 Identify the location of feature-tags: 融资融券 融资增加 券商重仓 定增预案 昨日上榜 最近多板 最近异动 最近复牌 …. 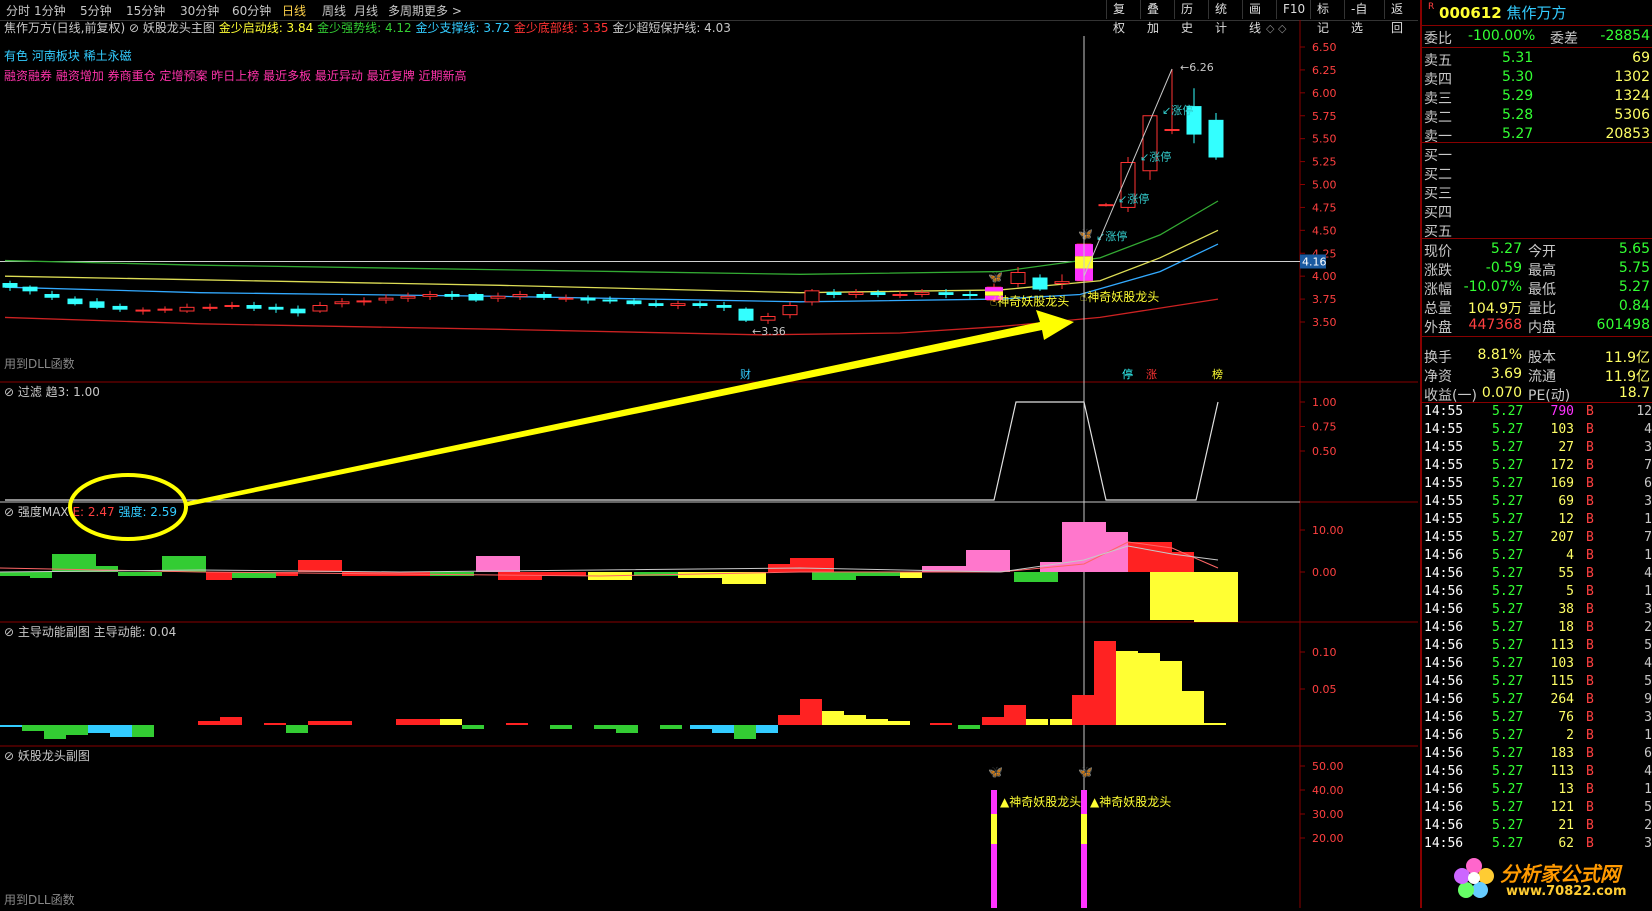
(235, 75).